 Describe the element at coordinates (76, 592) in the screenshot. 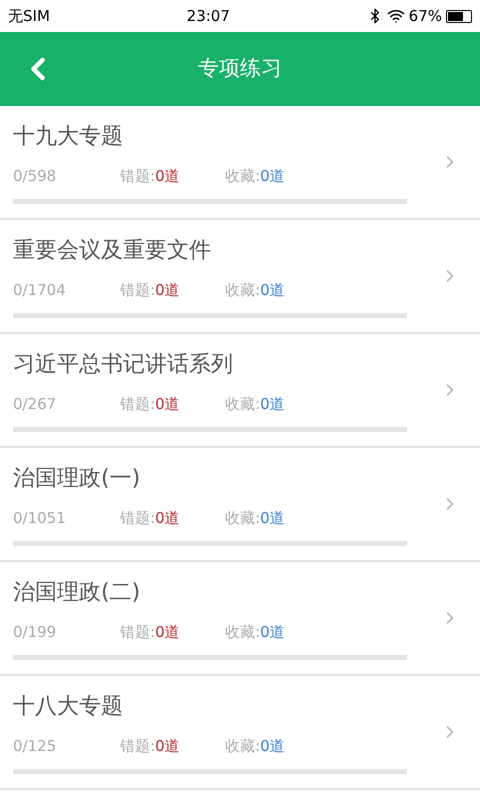

I see `topic-title: 治国理政(二)` at that location.